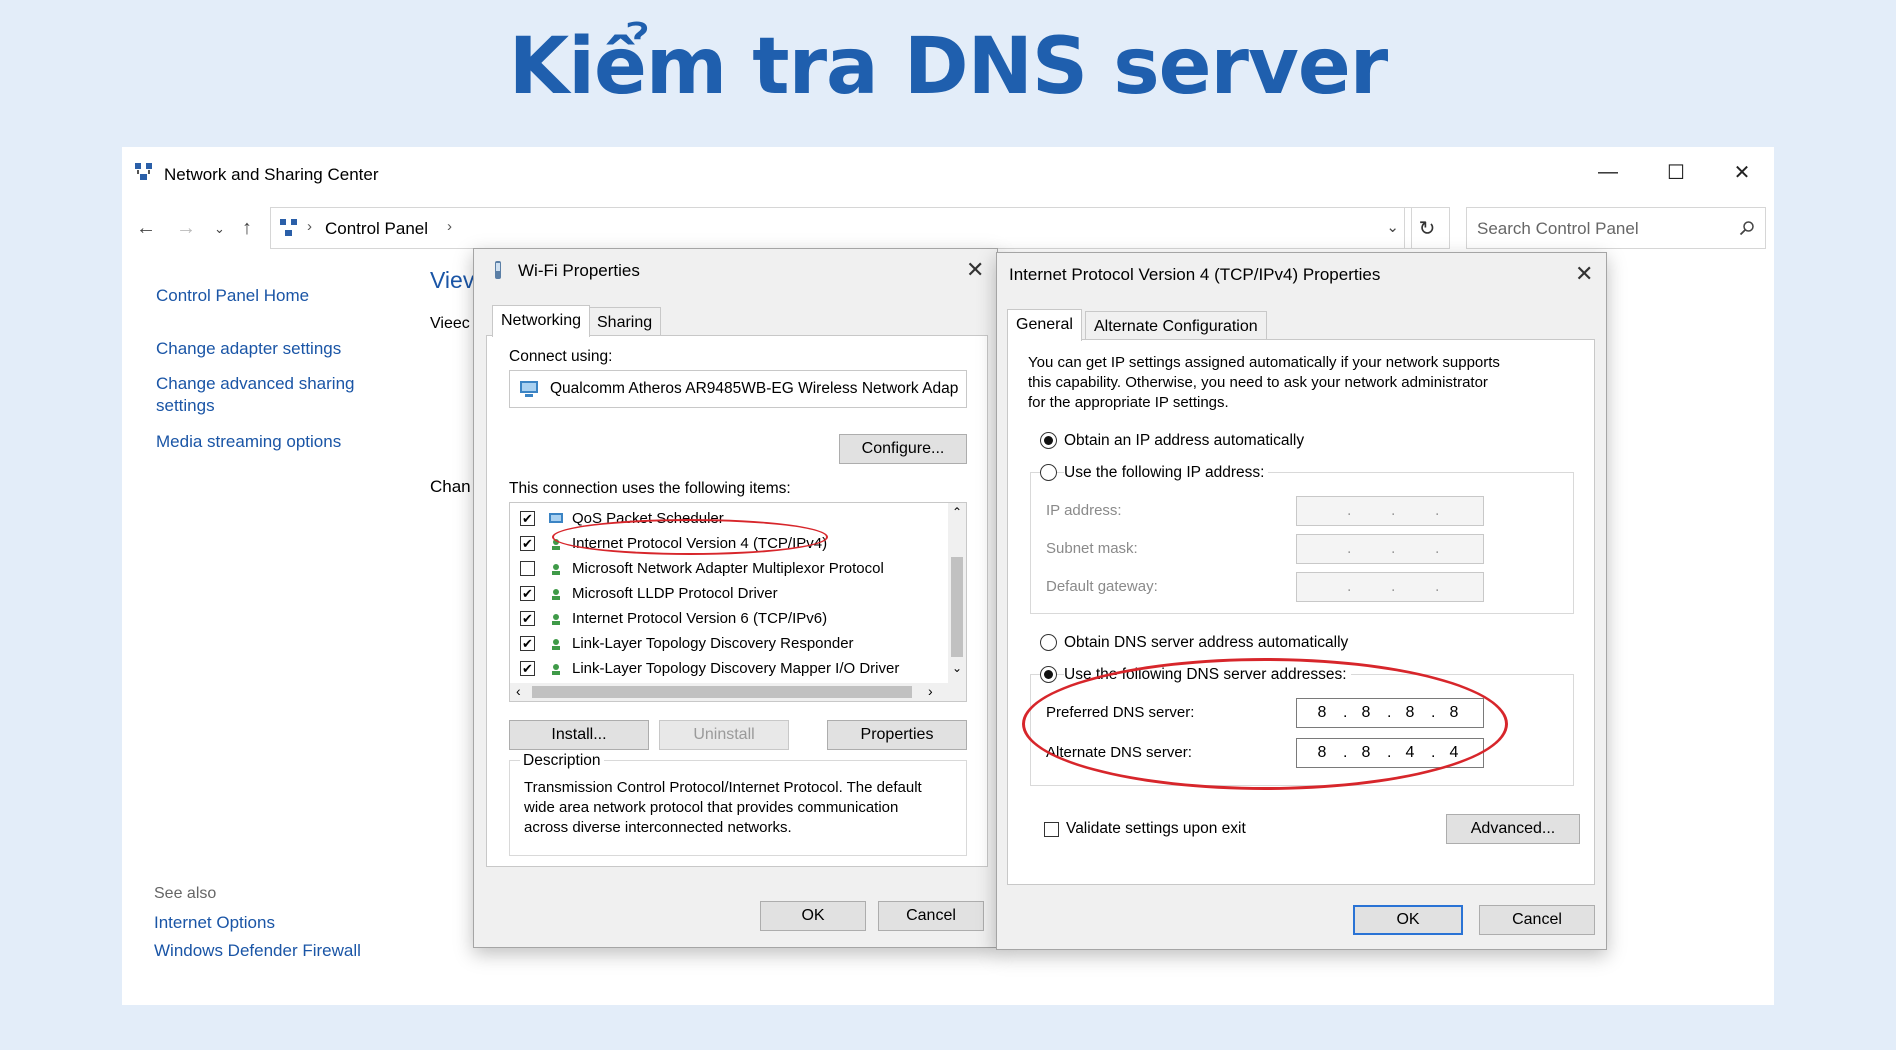  Describe the element at coordinates (562, 761) in the screenshot. I see `description-title: Description` at that location.